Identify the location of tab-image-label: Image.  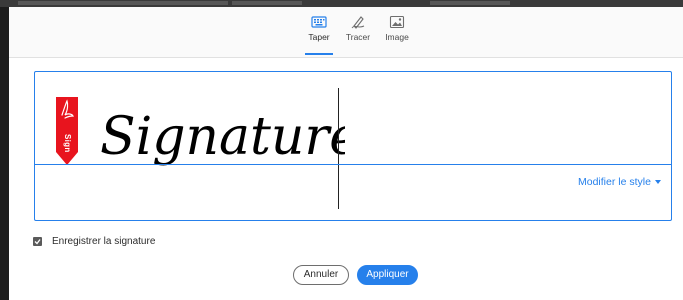
(397, 37).